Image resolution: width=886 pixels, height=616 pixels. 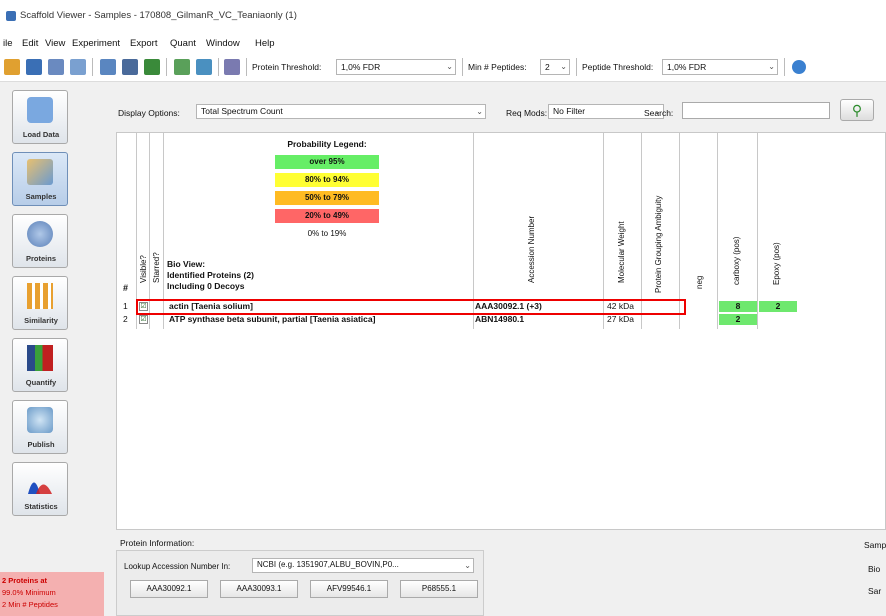 I want to click on display-options-select: Total Spectrum Count ⌄, so click(x=341, y=111).